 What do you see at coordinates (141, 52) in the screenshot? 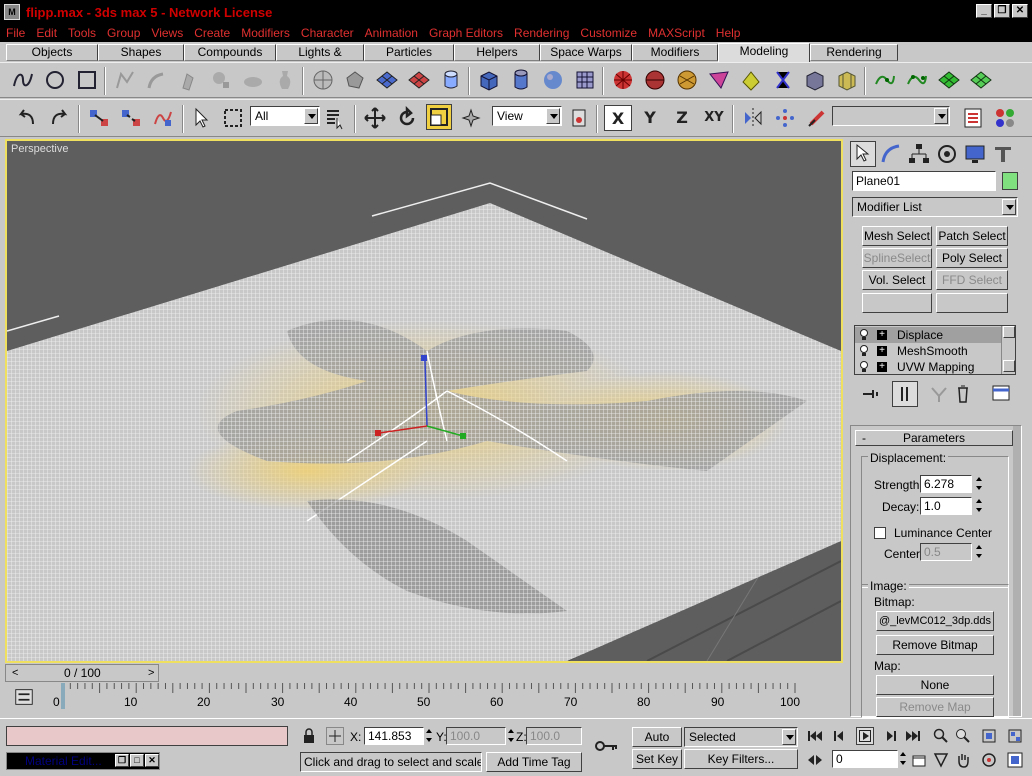
I see `tab-shapes: Shapes` at bounding box center [141, 52].